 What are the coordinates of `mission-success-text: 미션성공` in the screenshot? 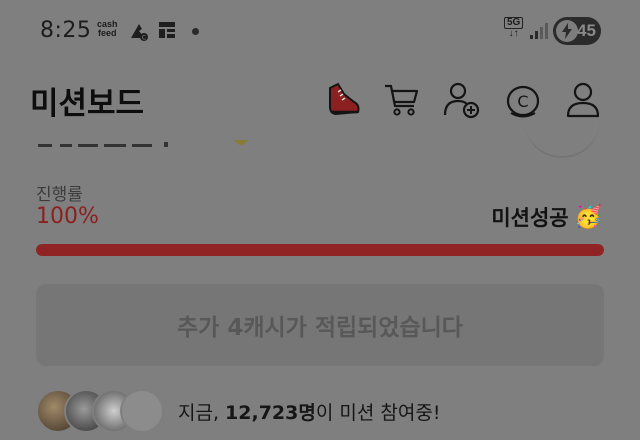 It's located at (530, 218).